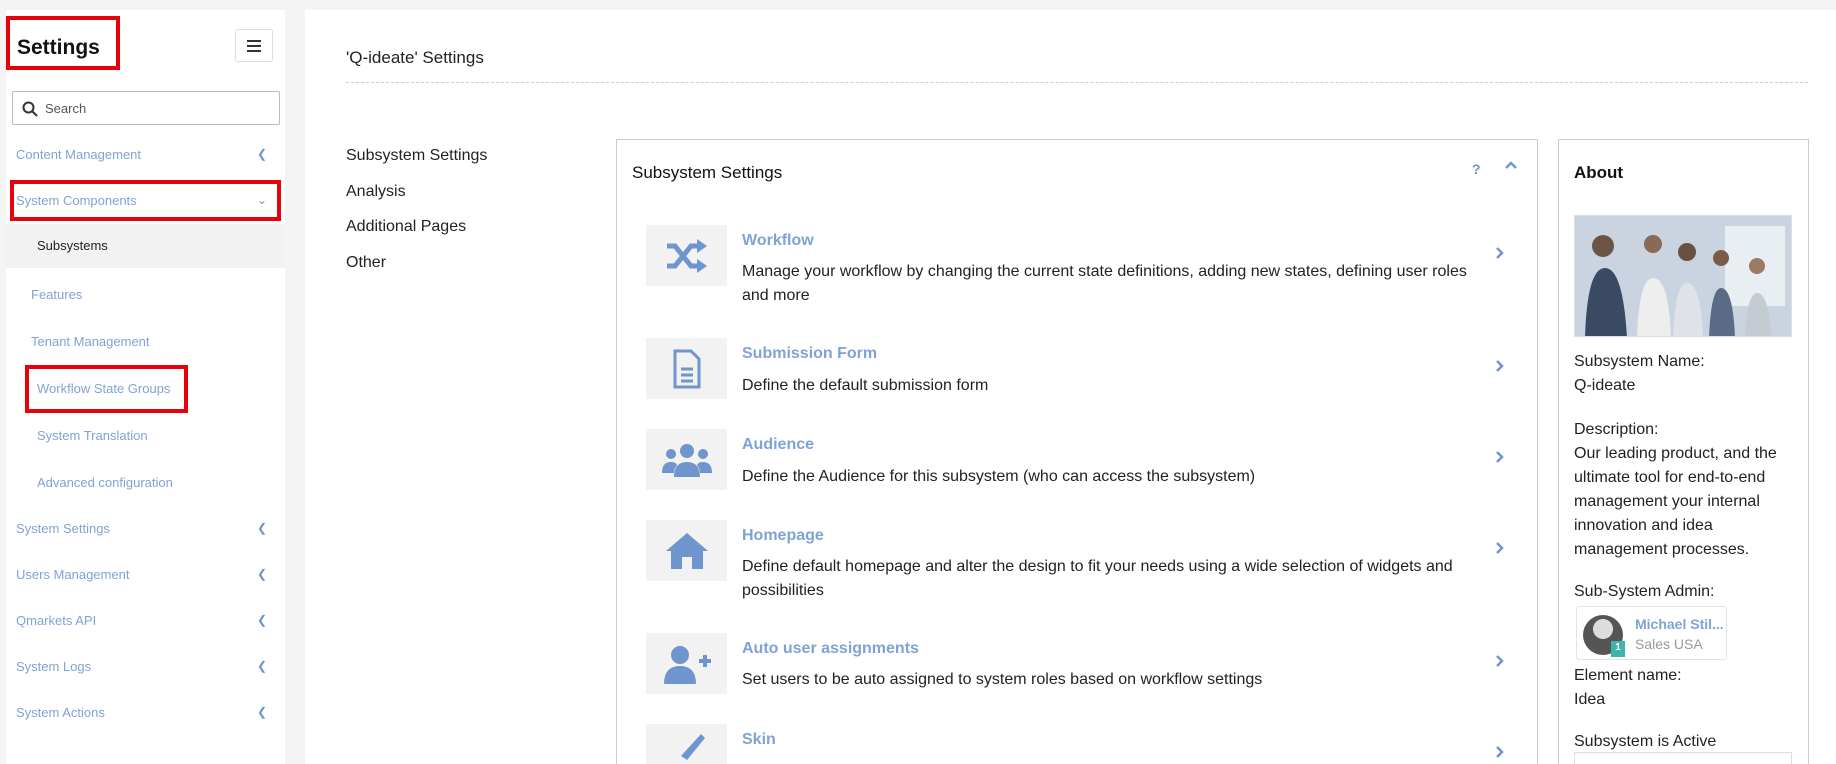  What do you see at coordinates (63, 528) in the screenshot?
I see `sidebar-item-label: System Settings` at bounding box center [63, 528].